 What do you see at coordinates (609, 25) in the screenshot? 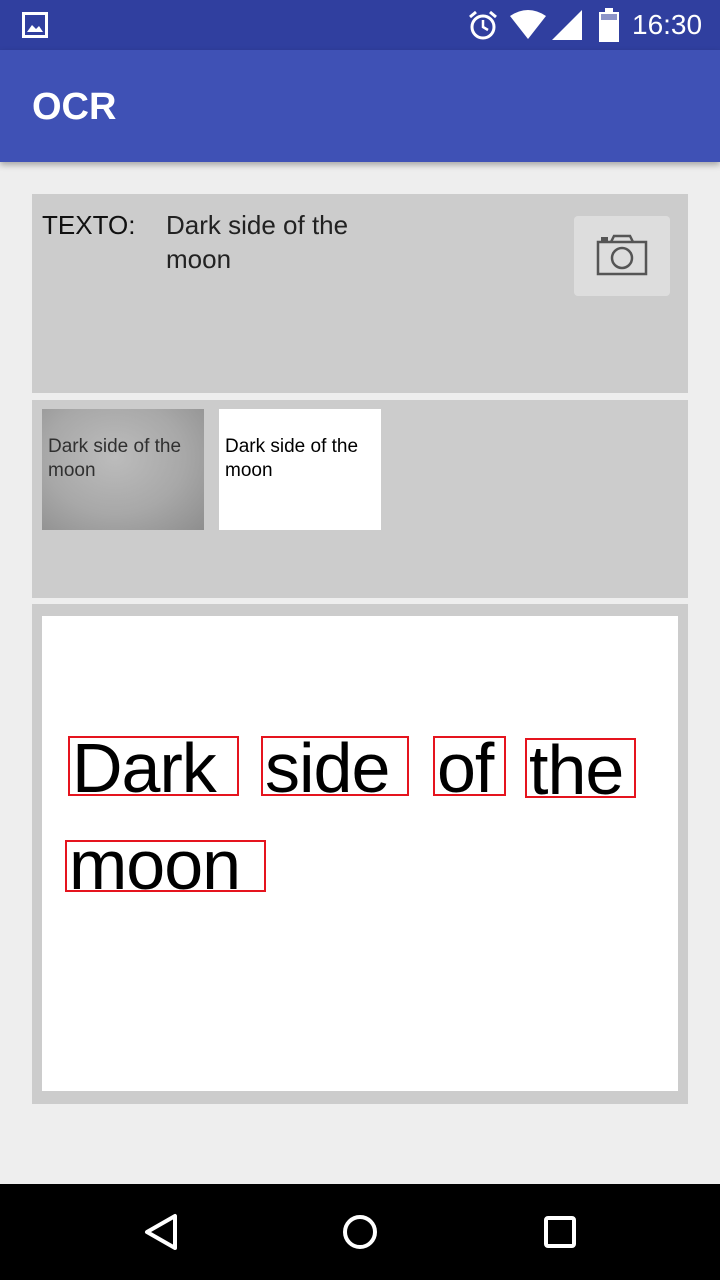
I see `battery-icon` at bounding box center [609, 25].